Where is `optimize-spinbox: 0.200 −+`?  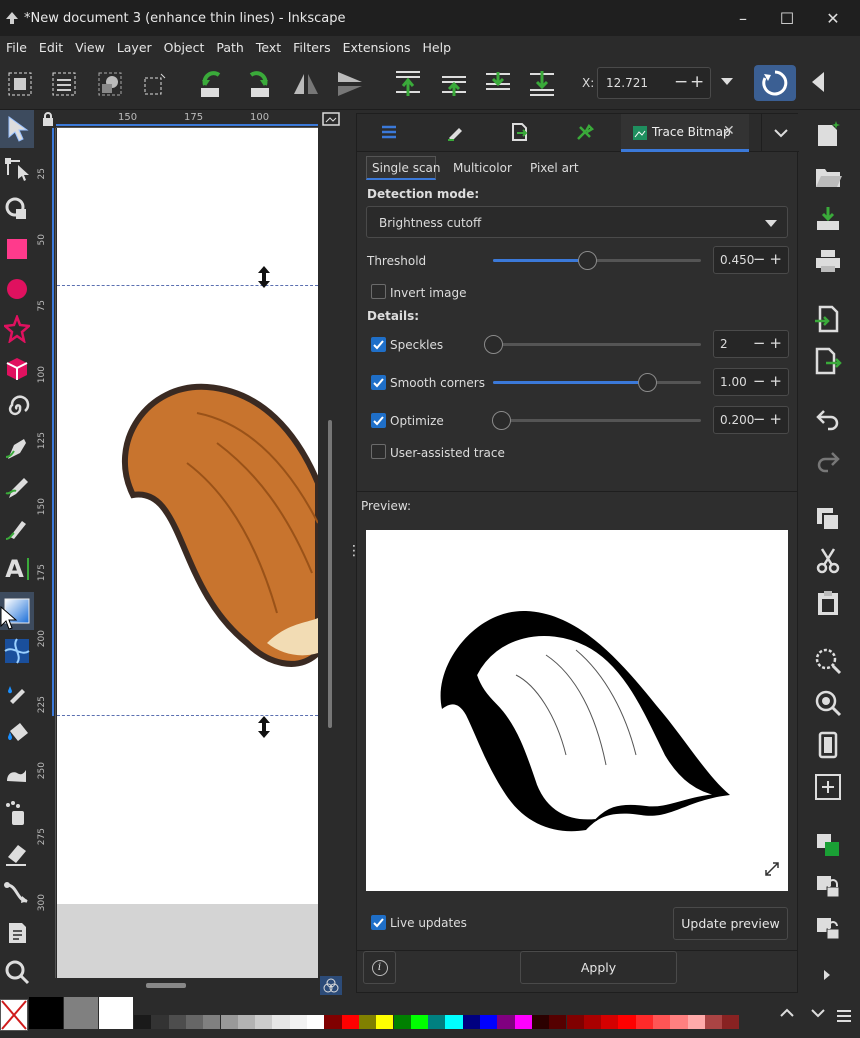 optimize-spinbox: 0.200 −+ is located at coordinates (751, 420).